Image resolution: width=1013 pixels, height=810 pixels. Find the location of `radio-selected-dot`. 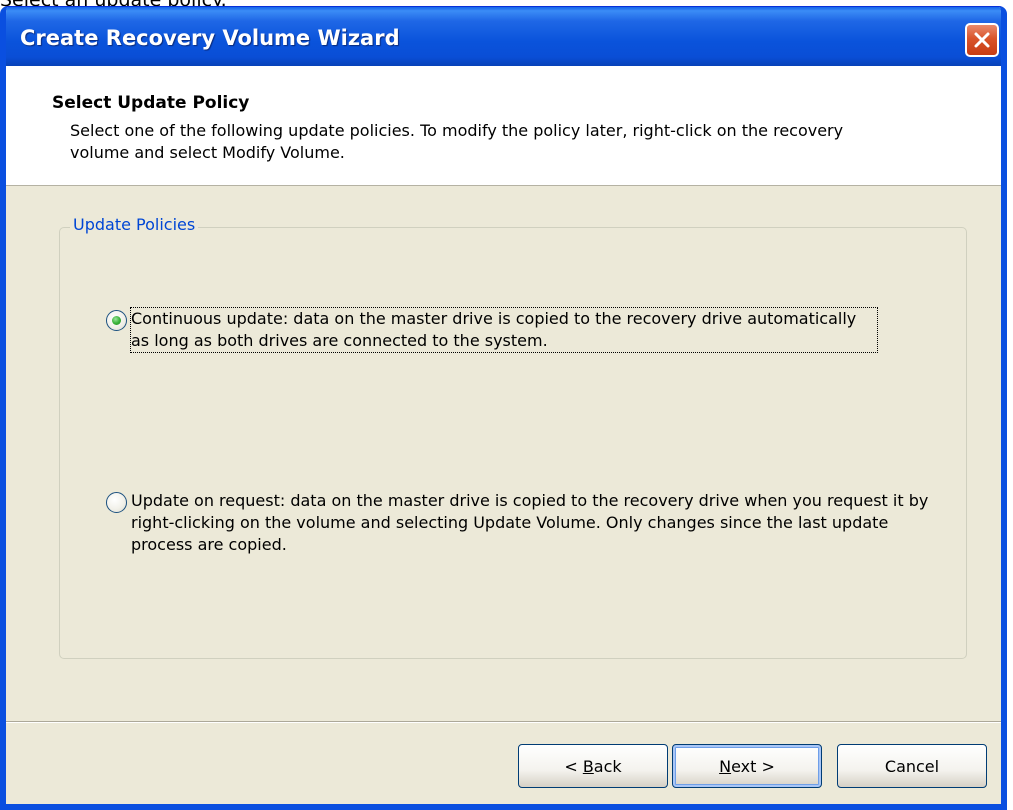

radio-selected-dot is located at coordinates (116, 320).